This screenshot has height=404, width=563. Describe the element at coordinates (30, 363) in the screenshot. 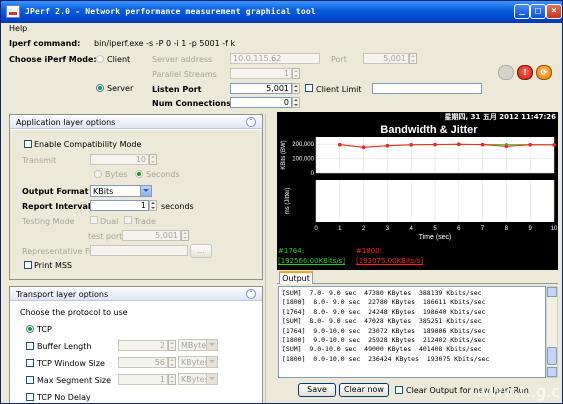

I see `window-size-checkbox` at that location.